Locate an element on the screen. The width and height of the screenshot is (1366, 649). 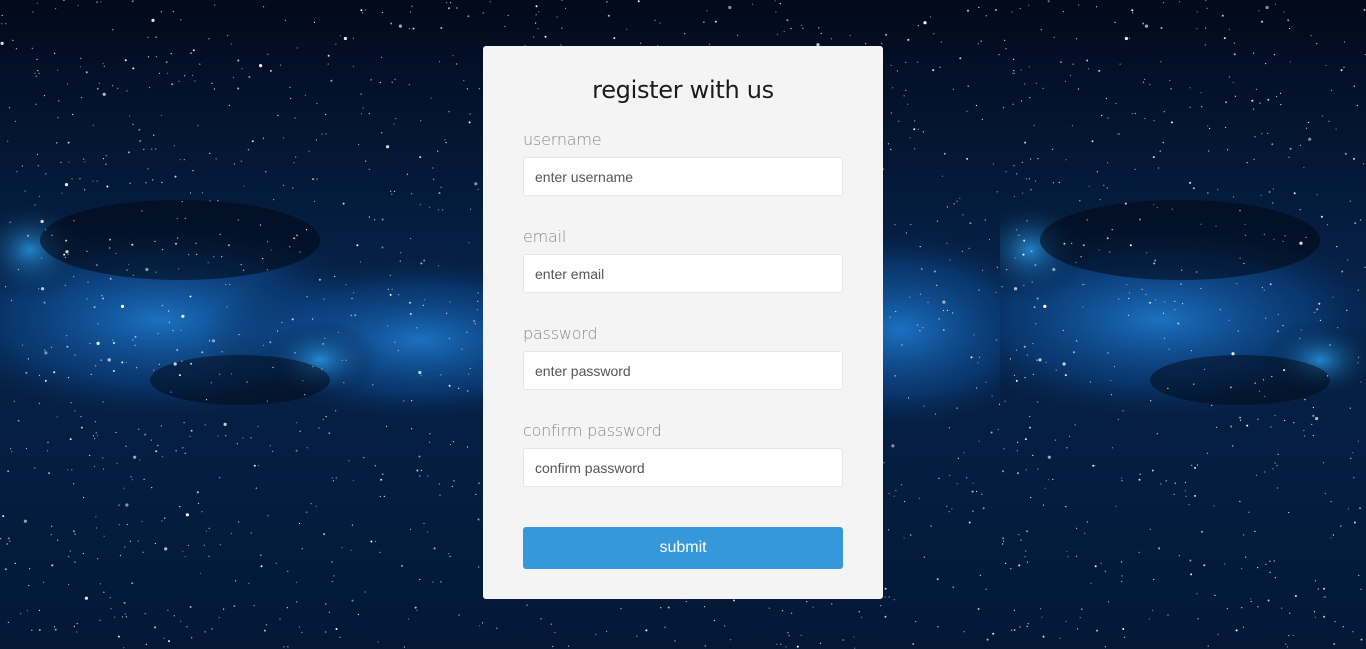
email-input is located at coordinates (683, 273).